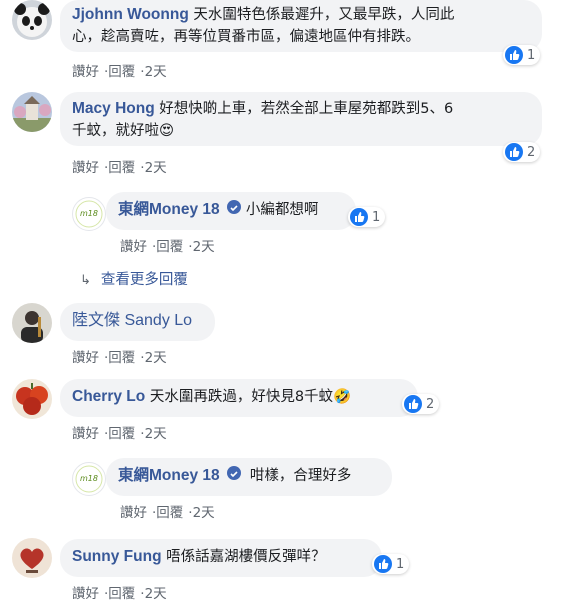 The width and height of the screenshot is (584, 614). I want to click on reply-text: 小編都想啊, so click(282, 210).